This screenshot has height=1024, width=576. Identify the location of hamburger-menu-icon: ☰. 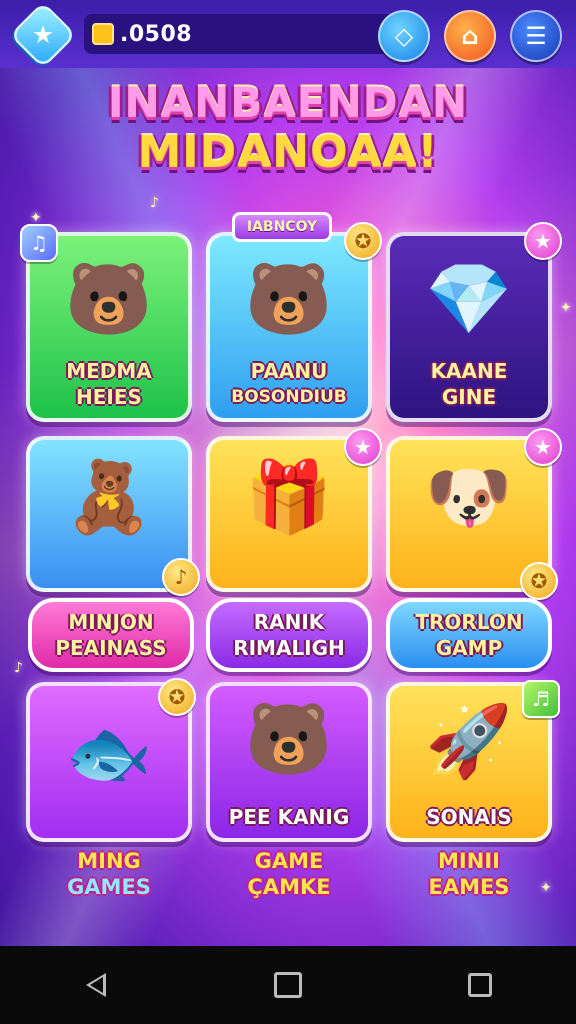
(536, 36).